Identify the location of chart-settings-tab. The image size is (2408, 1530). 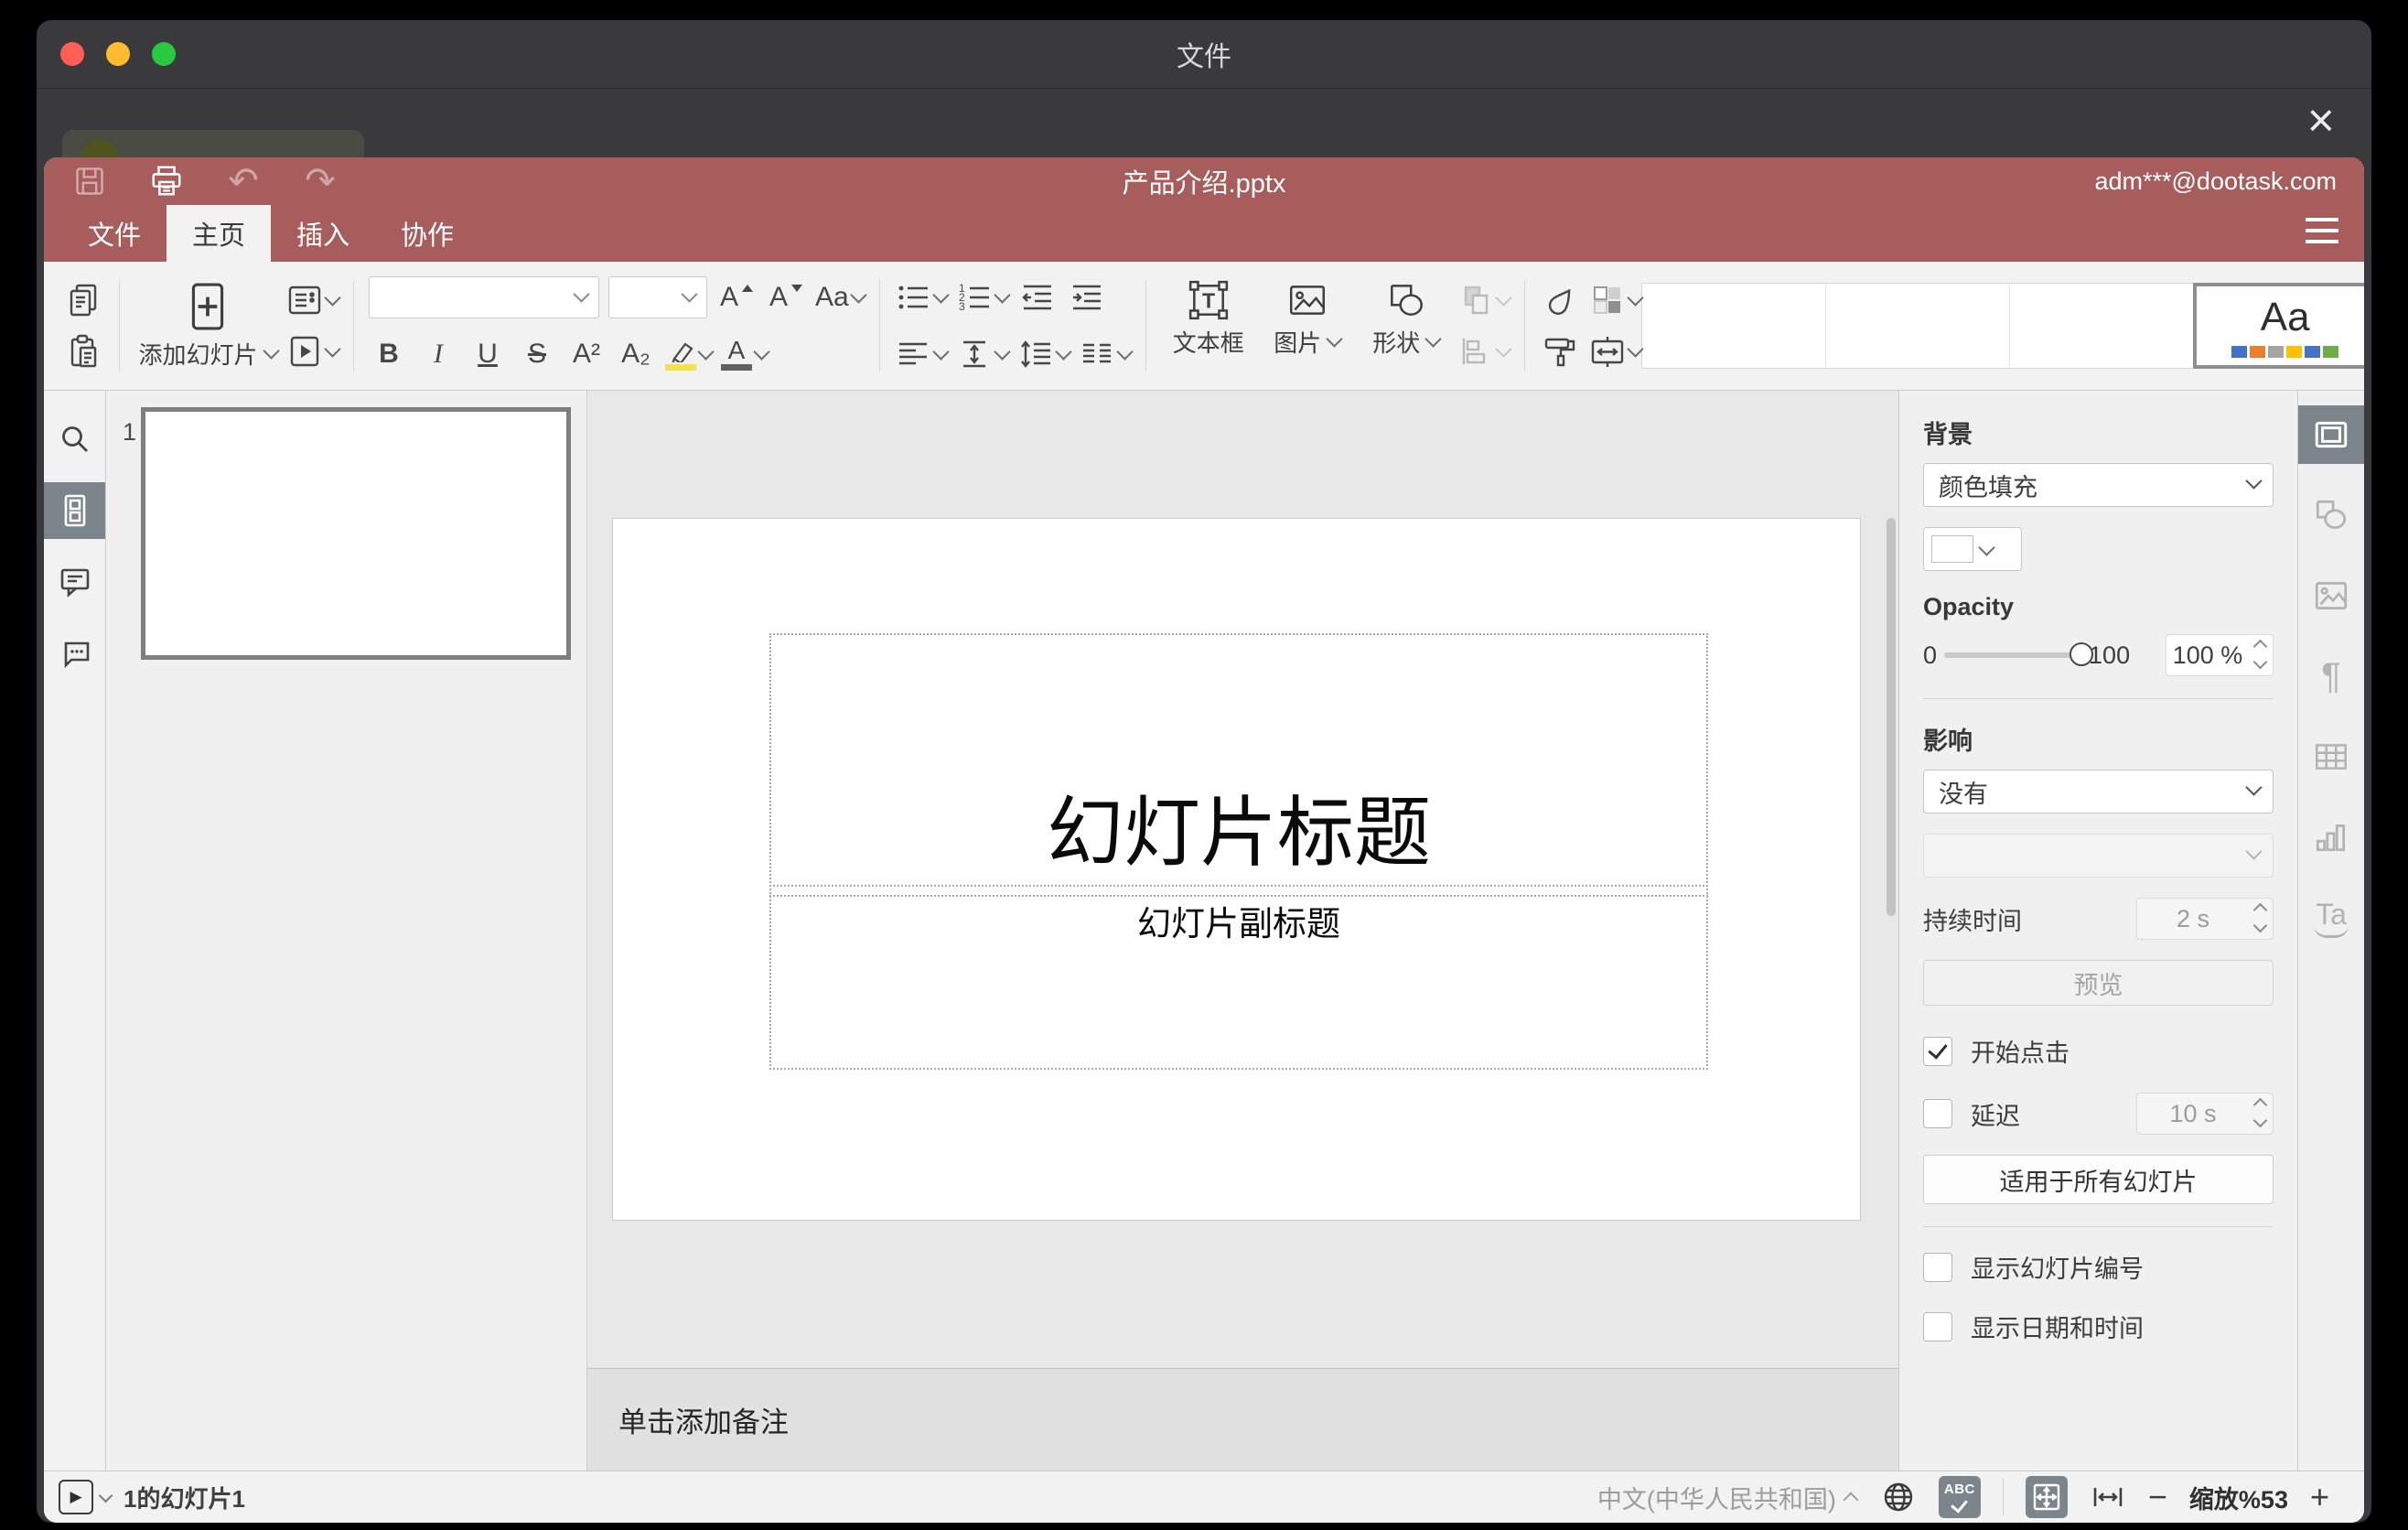
(2331, 837).